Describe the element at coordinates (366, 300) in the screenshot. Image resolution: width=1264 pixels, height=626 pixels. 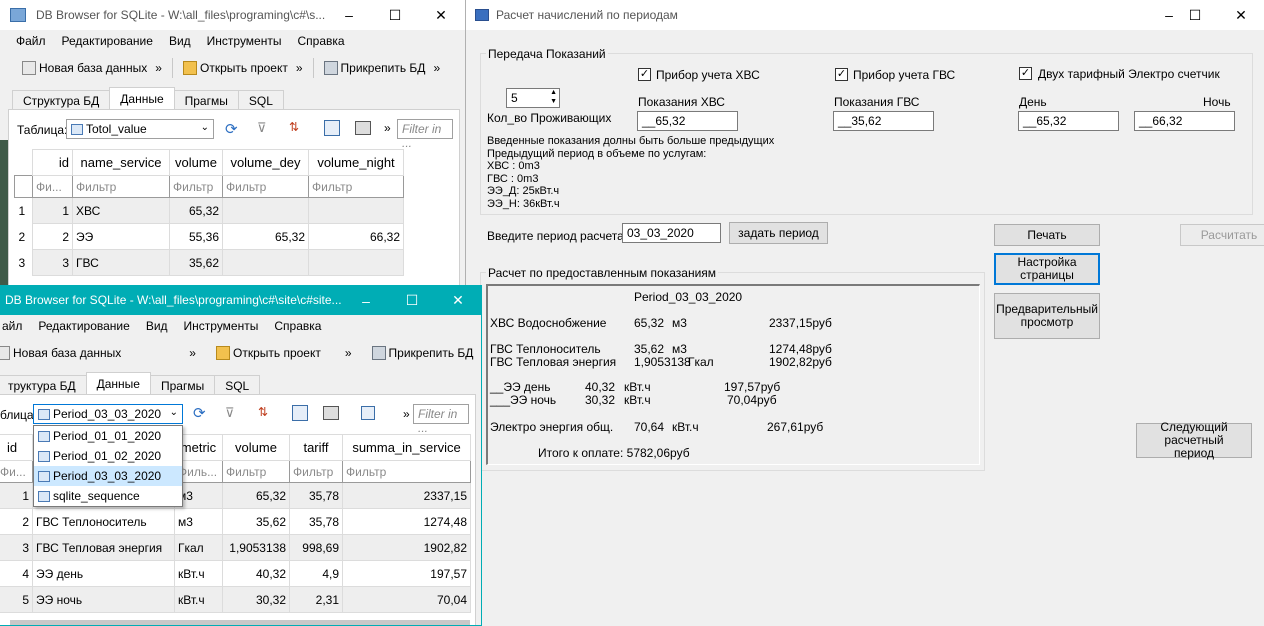
I see `win2-minimize-button: –` at that location.